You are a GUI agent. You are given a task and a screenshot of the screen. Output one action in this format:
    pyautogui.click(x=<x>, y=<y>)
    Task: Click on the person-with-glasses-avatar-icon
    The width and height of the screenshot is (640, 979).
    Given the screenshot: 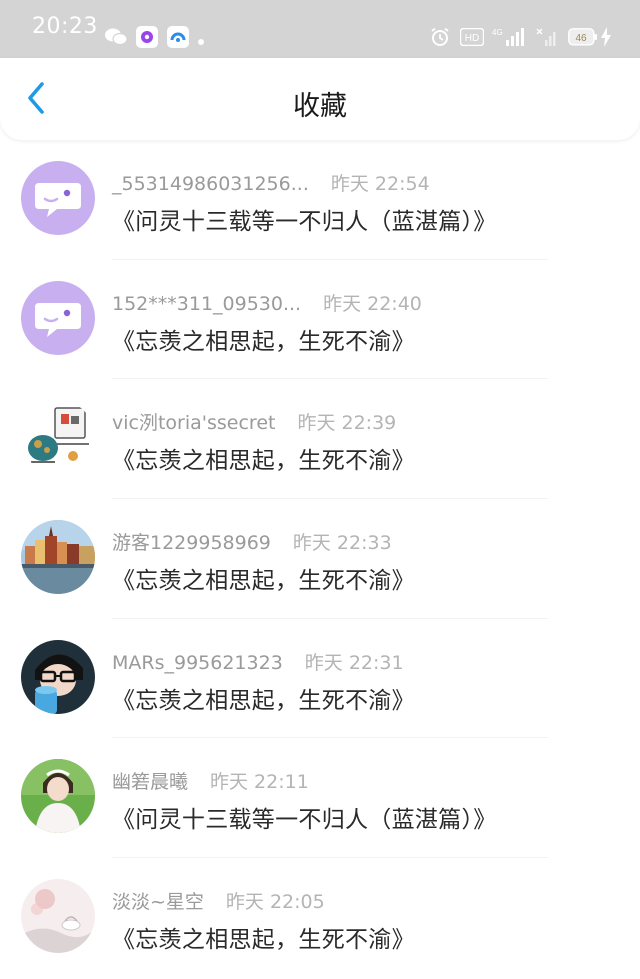 What is the action you would take?
    pyautogui.click(x=58, y=676)
    